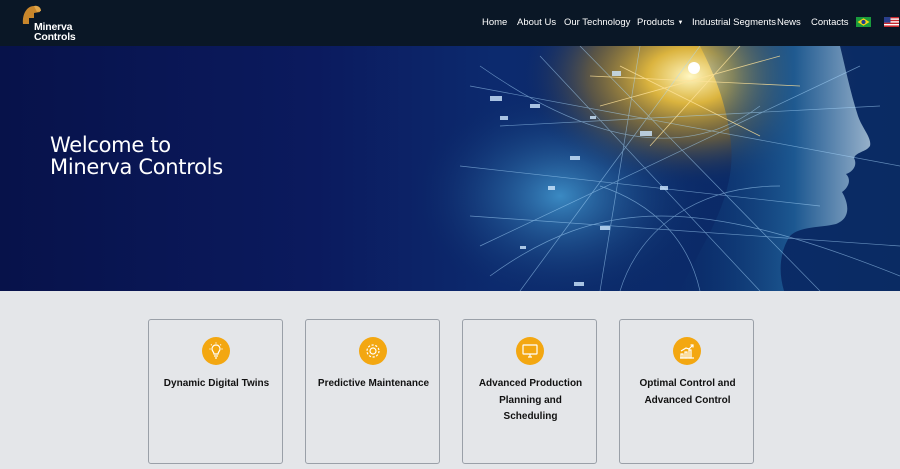  Describe the element at coordinates (597, 22) in the screenshot. I see `nav-our-technology: Our Technology` at that location.